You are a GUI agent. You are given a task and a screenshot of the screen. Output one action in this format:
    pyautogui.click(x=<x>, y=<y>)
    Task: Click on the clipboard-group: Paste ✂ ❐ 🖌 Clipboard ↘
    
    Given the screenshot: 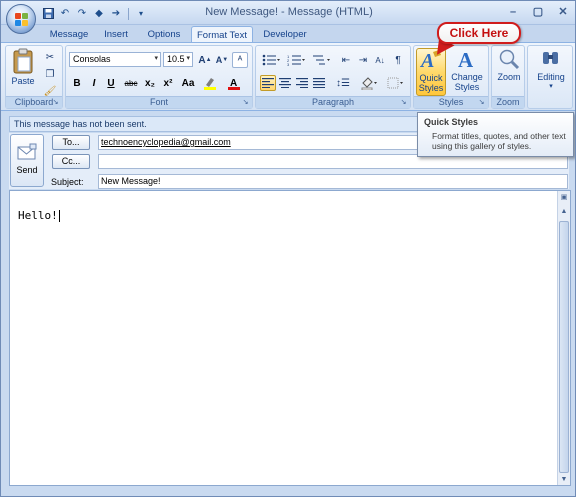 What is the action you would take?
    pyautogui.click(x=34, y=77)
    